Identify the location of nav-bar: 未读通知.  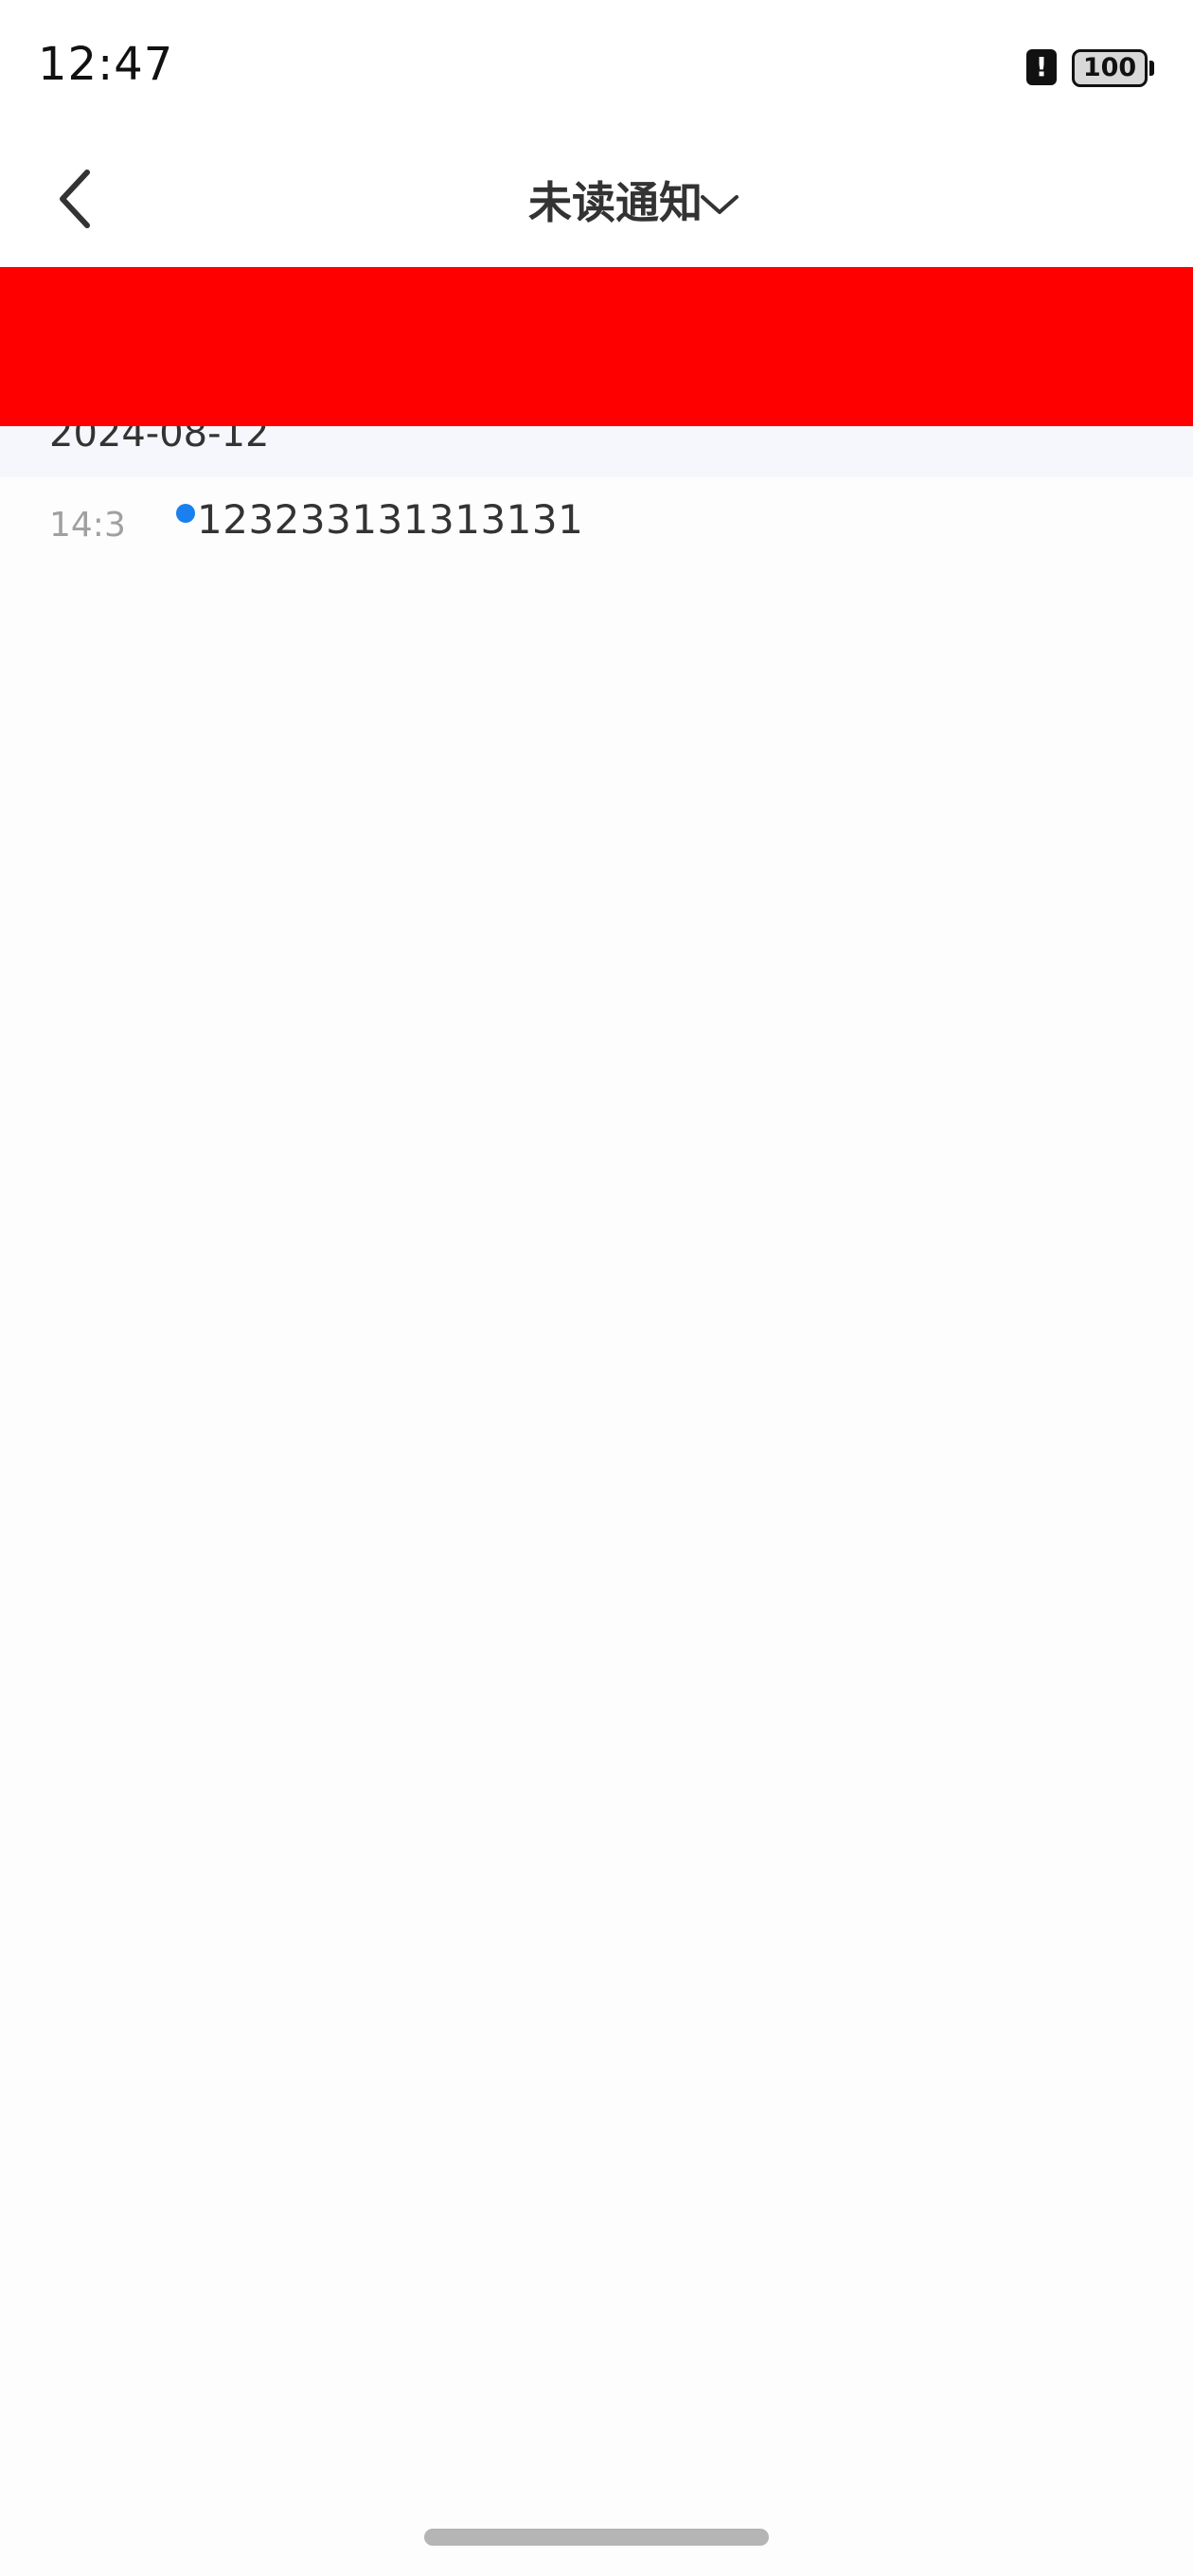
(596, 200).